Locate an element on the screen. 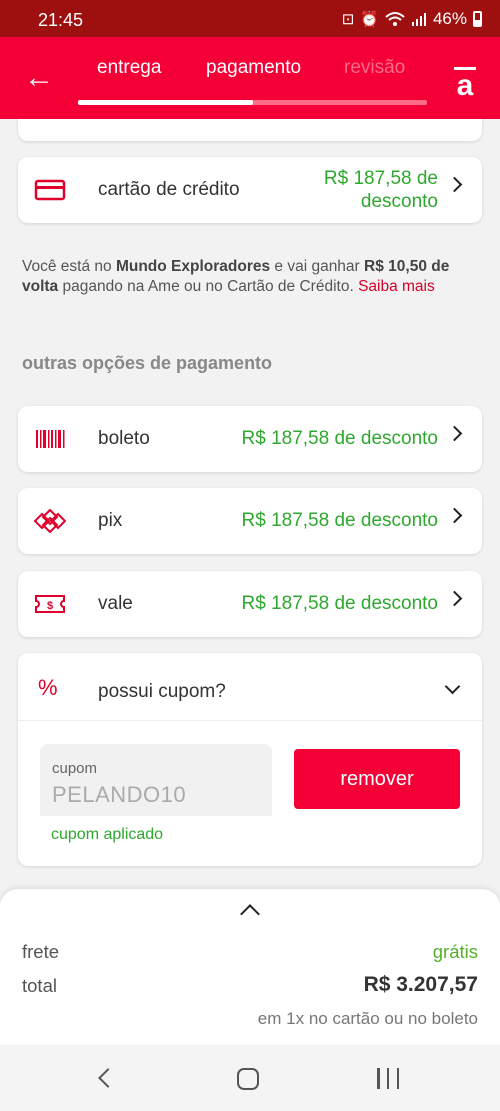  status-time: 21:45 is located at coordinates (61, 20).